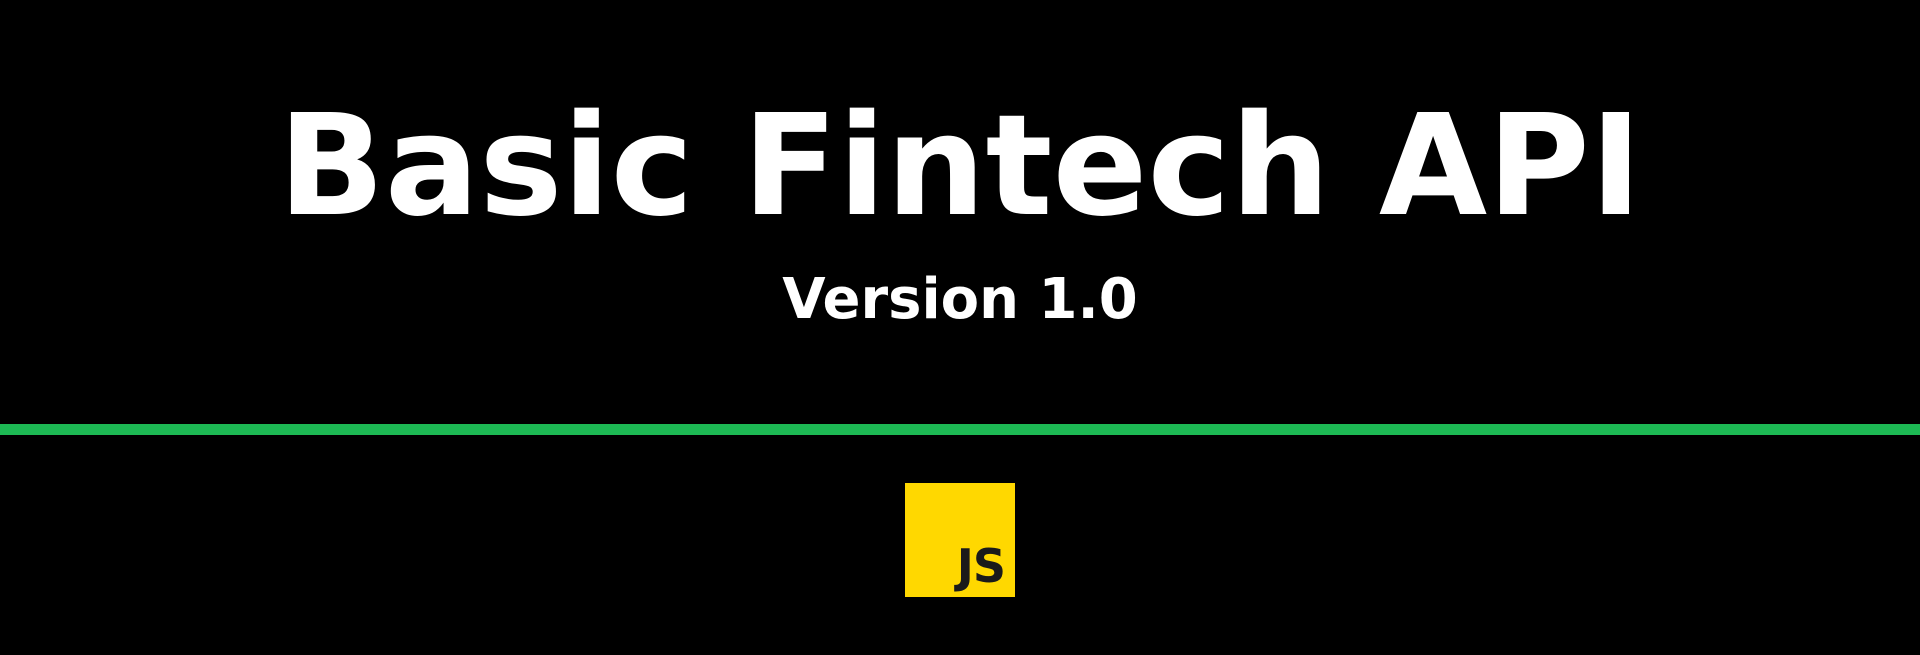 Image resolution: width=1920 pixels, height=655 pixels. Describe the element at coordinates (981, 566) in the screenshot. I see `javascript-logo-text: JS` at that location.